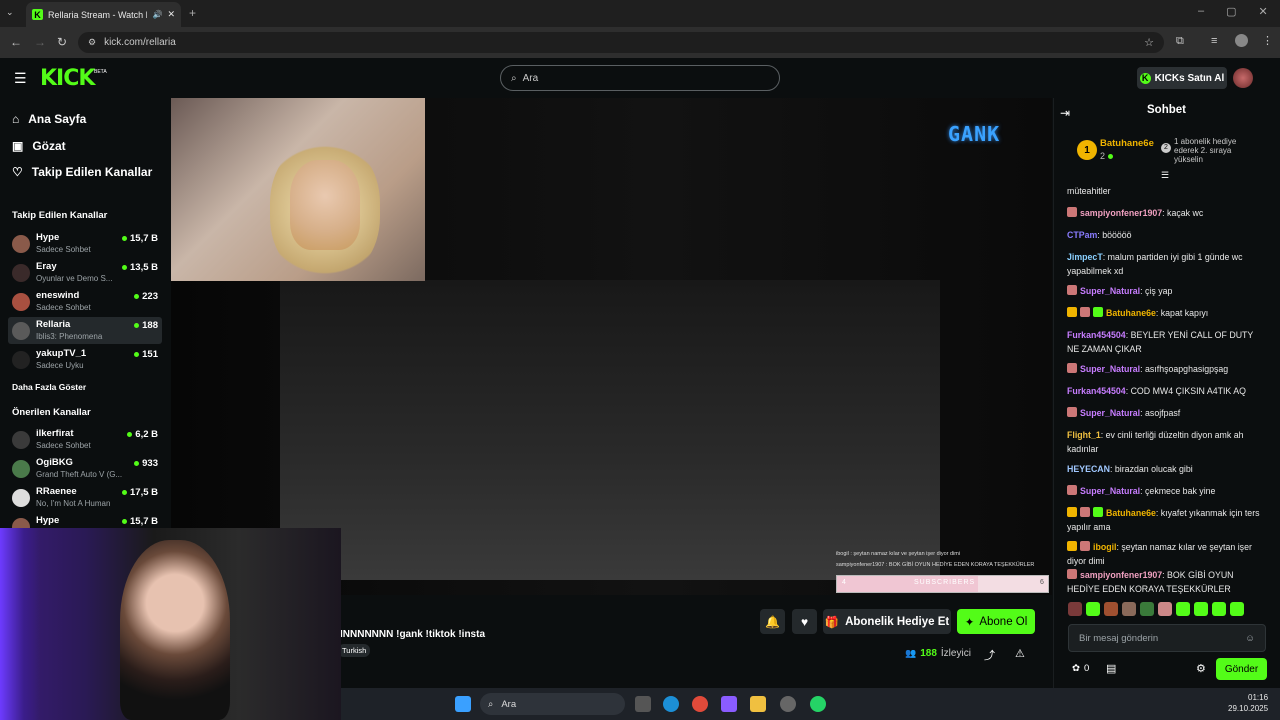 The width and height of the screenshot is (1280, 720). What do you see at coordinates (1201, 668) in the screenshot?
I see `chat-settings-icon: ⚙` at bounding box center [1201, 668].